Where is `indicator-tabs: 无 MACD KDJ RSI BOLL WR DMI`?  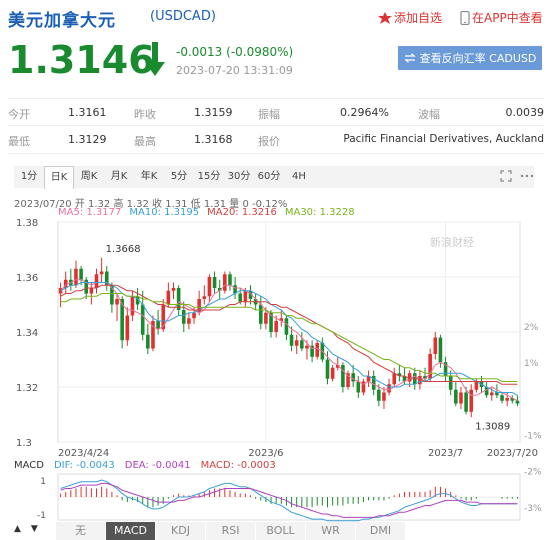 indicator-tabs: 无 MACD KDJ RSI BOLL WR DMI is located at coordinates (230, 531).